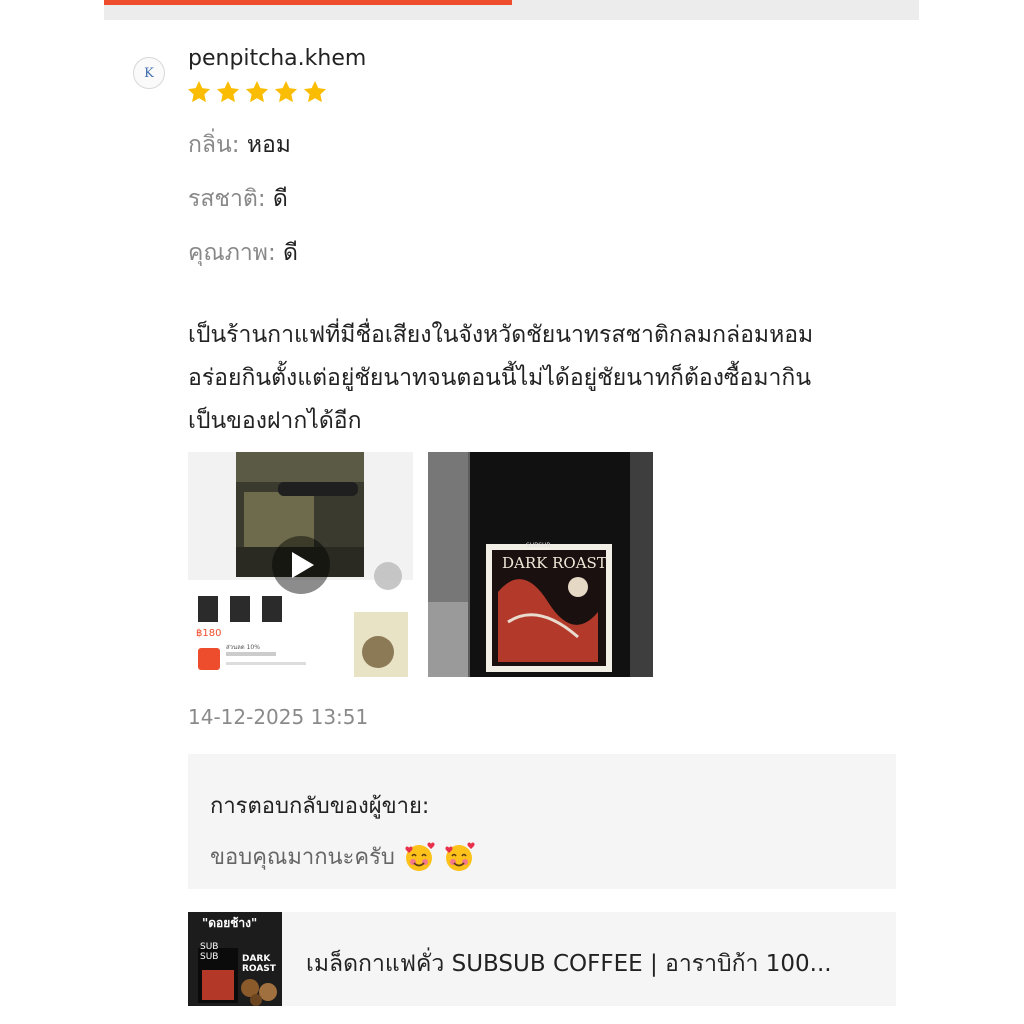 This screenshot has height=1024, width=1024. Describe the element at coordinates (209, 957) in the screenshot. I see `product-thumb-brand-2: SUB` at that location.